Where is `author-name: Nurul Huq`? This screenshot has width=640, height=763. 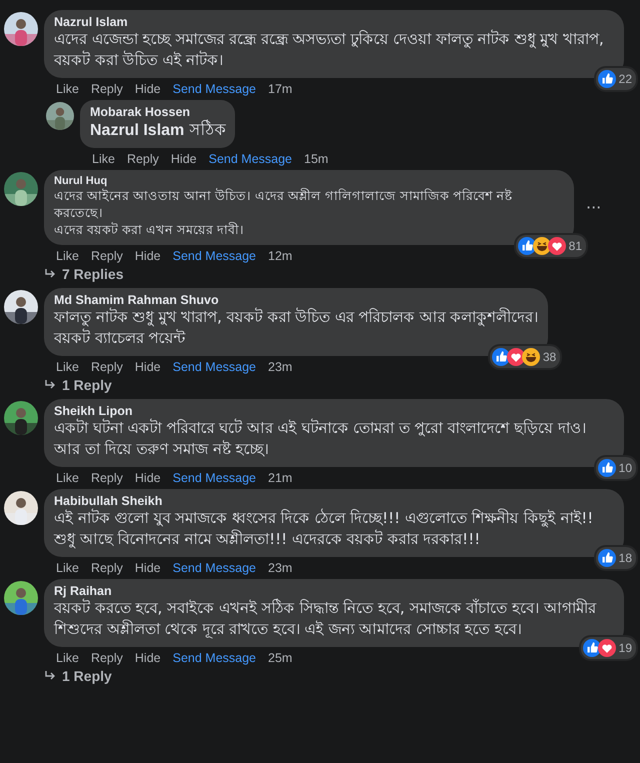 author-name: Nurul Huq is located at coordinates (309, 181).